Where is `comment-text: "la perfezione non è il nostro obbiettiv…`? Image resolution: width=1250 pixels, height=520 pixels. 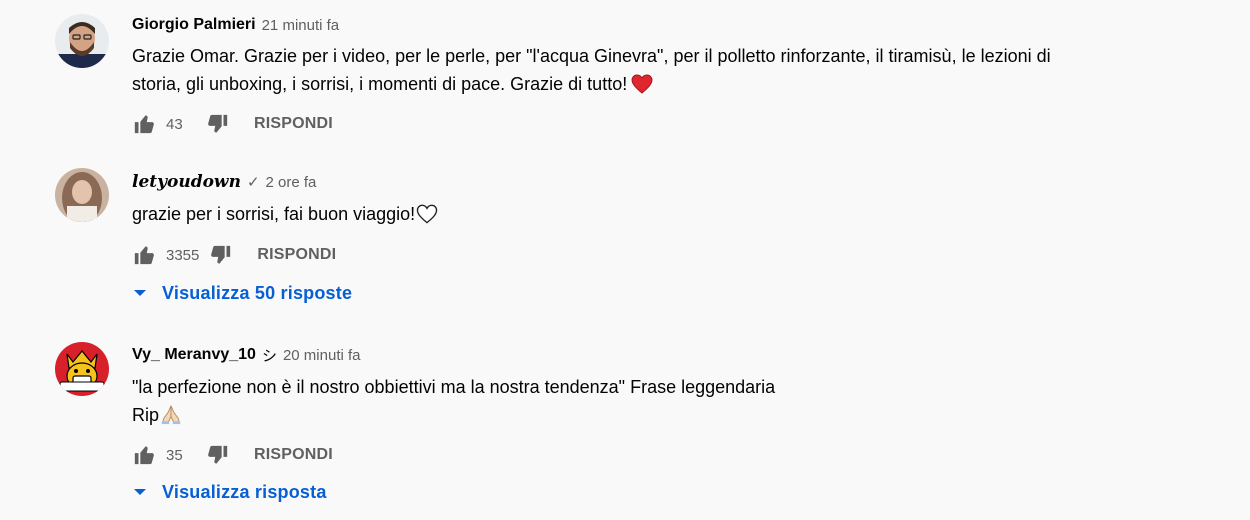
comment-text: "la perfezione non è il nostro obbiettiv… is located at coordinates (642, 403).